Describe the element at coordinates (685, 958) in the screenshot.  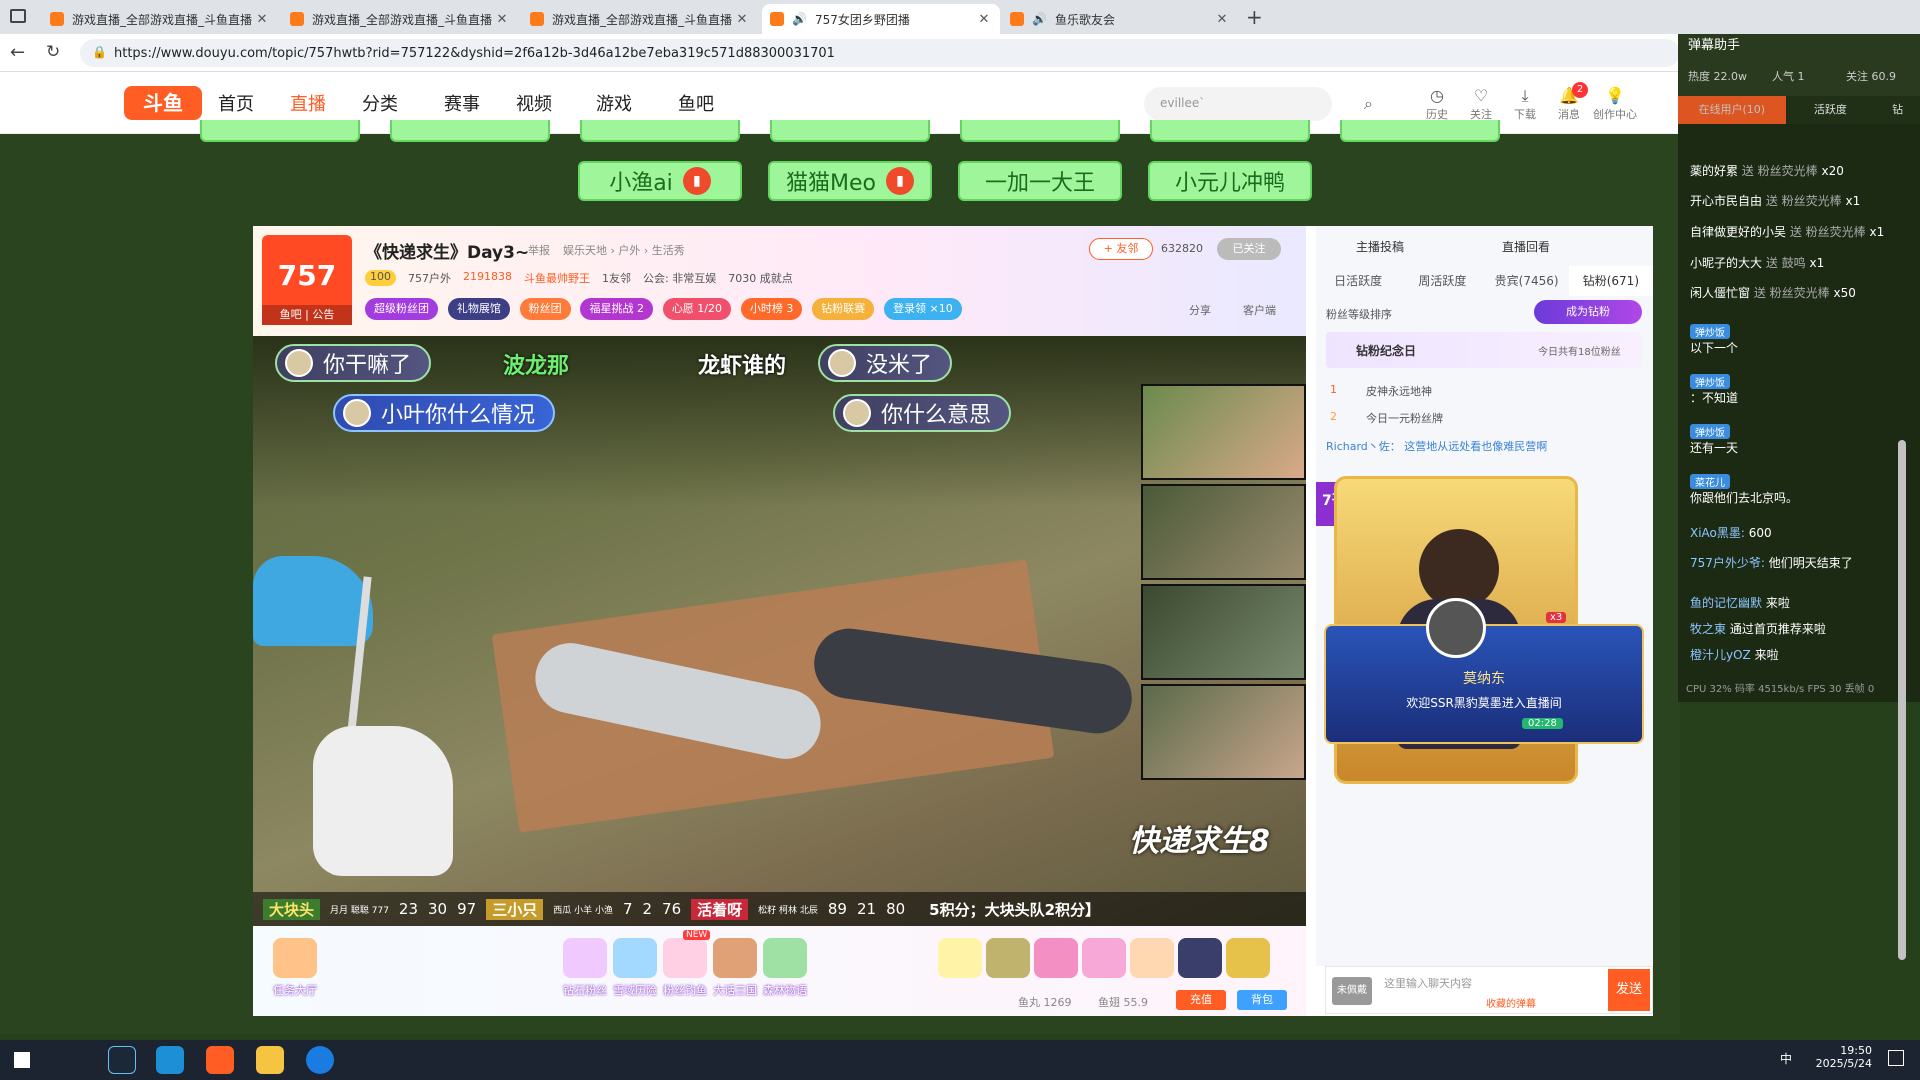
I see `fan-fishing-icon` at that location.